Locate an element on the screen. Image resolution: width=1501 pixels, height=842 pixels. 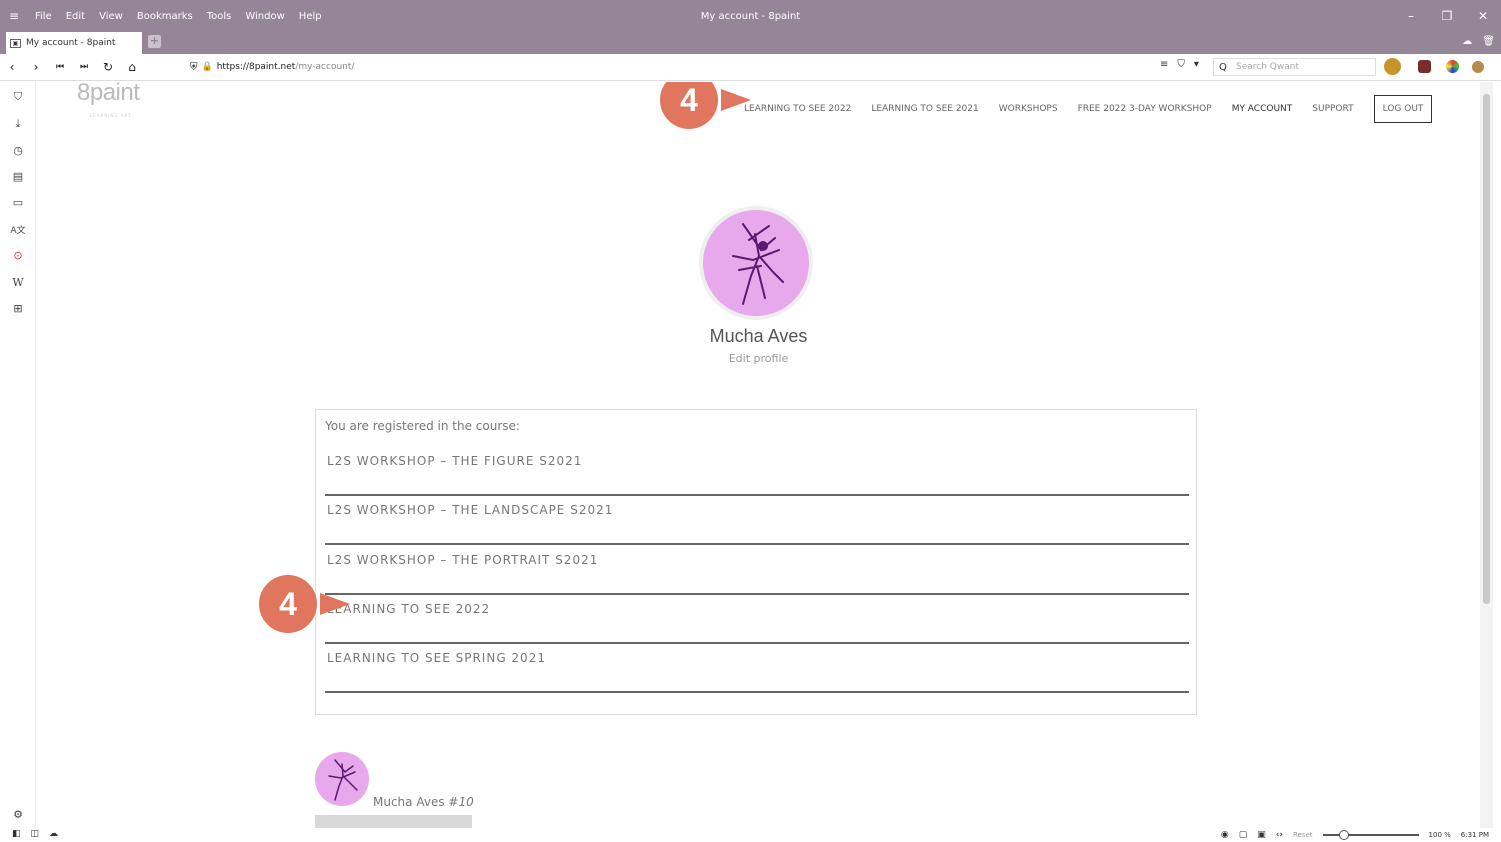
search-input: Q Search Qwant is located at coordinates (1294, 67).